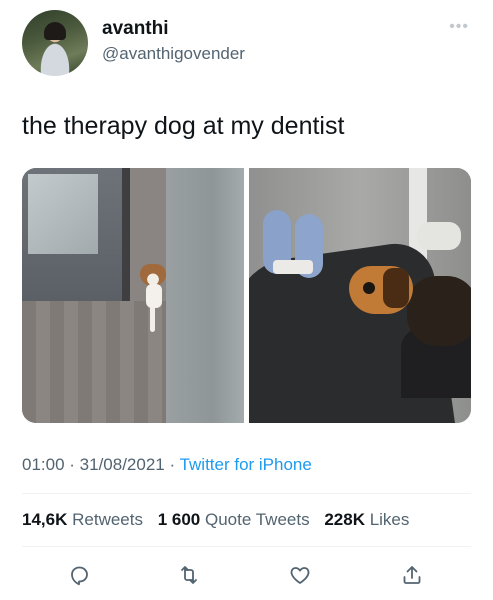 This screenshot has height=600, width=493. What do you see at coordinates (122, 464) in the screenshot?
I see `tweet-date: 31/08/2021` at bounding box center [122, 464].